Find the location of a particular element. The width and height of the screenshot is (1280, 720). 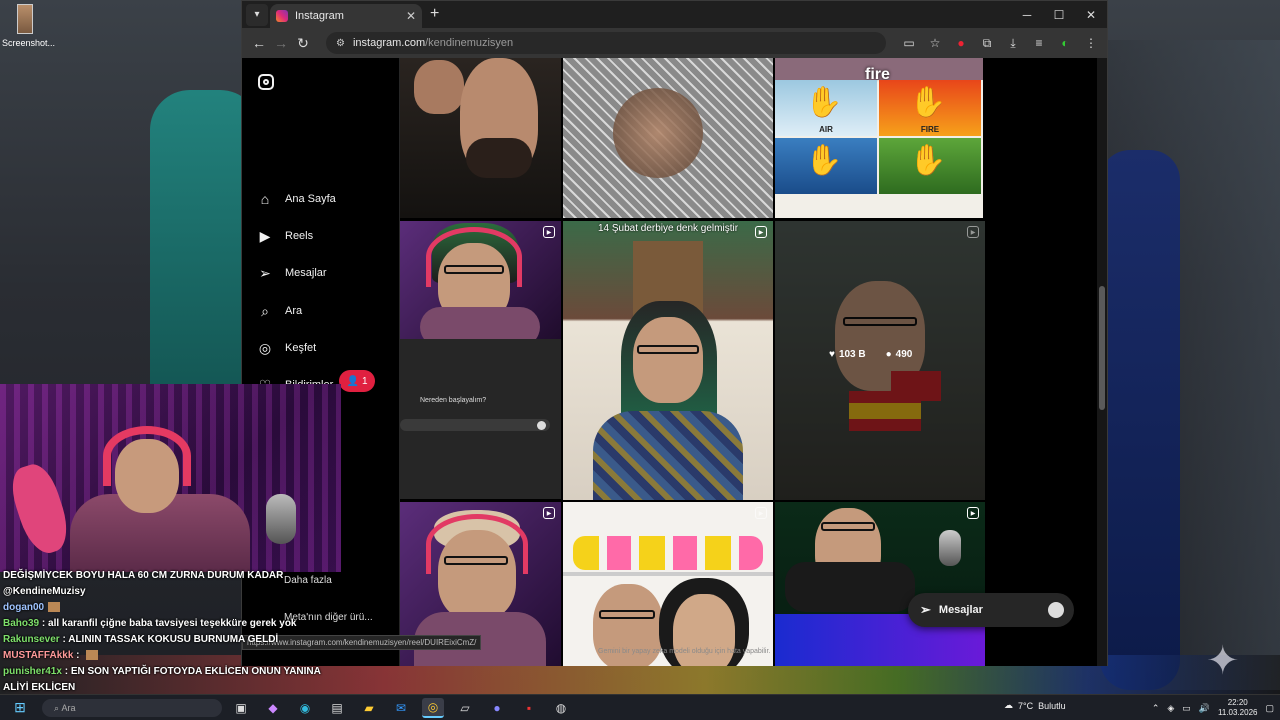

sidebar-item-reels: ▶ Reels is located at coordinates (285, 236).